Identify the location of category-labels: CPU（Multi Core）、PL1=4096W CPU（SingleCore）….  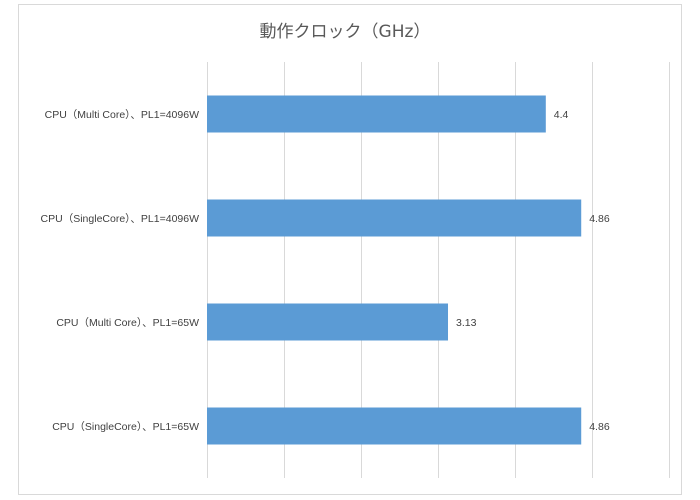
(120, 271).